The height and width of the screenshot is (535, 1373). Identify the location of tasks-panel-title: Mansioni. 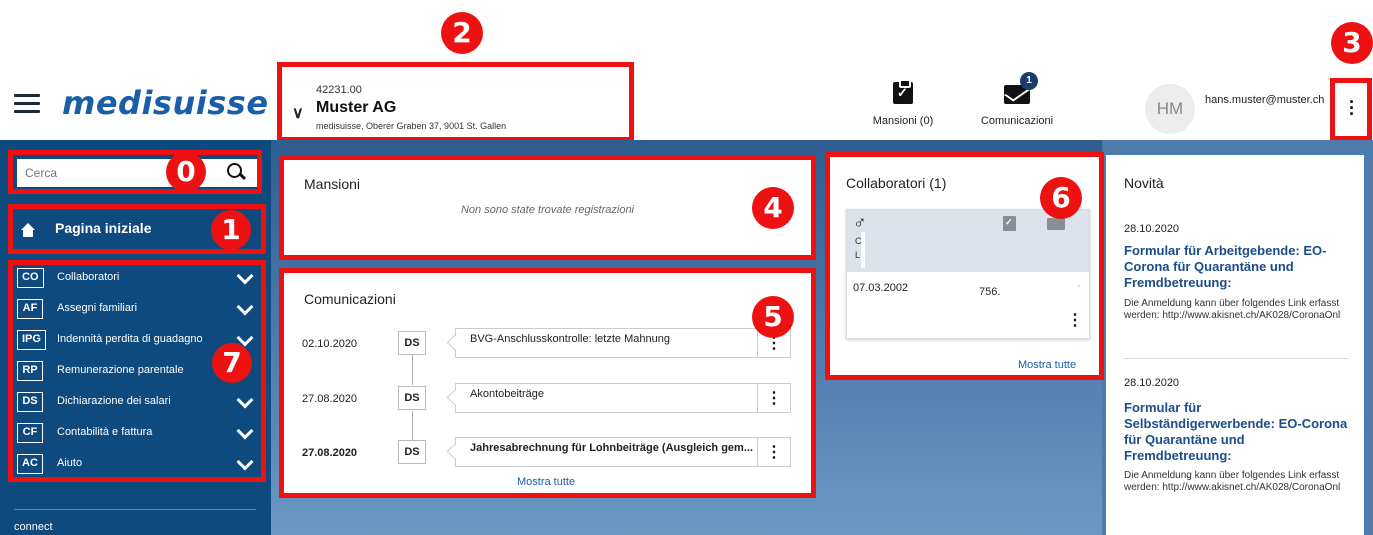
(332, 184).